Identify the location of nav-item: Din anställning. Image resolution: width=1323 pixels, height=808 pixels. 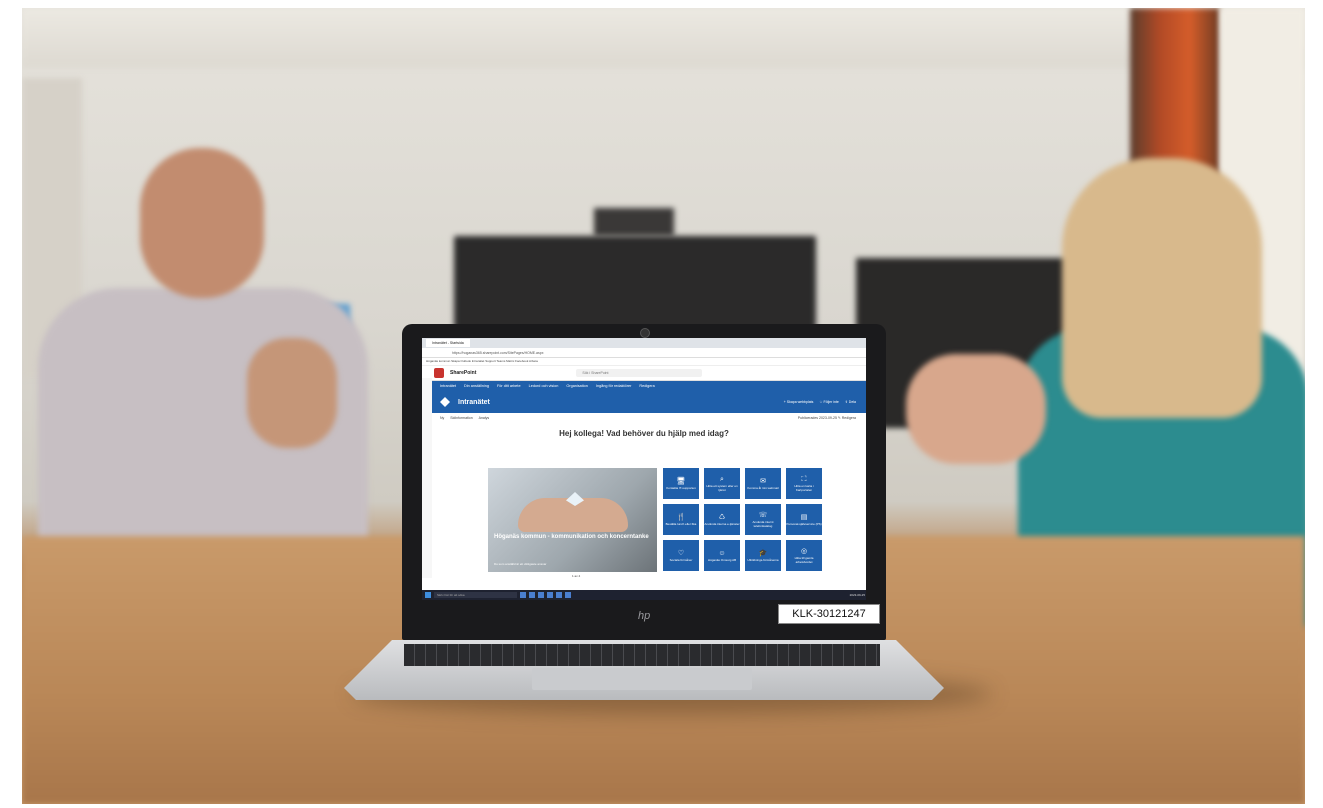
(476, 386).